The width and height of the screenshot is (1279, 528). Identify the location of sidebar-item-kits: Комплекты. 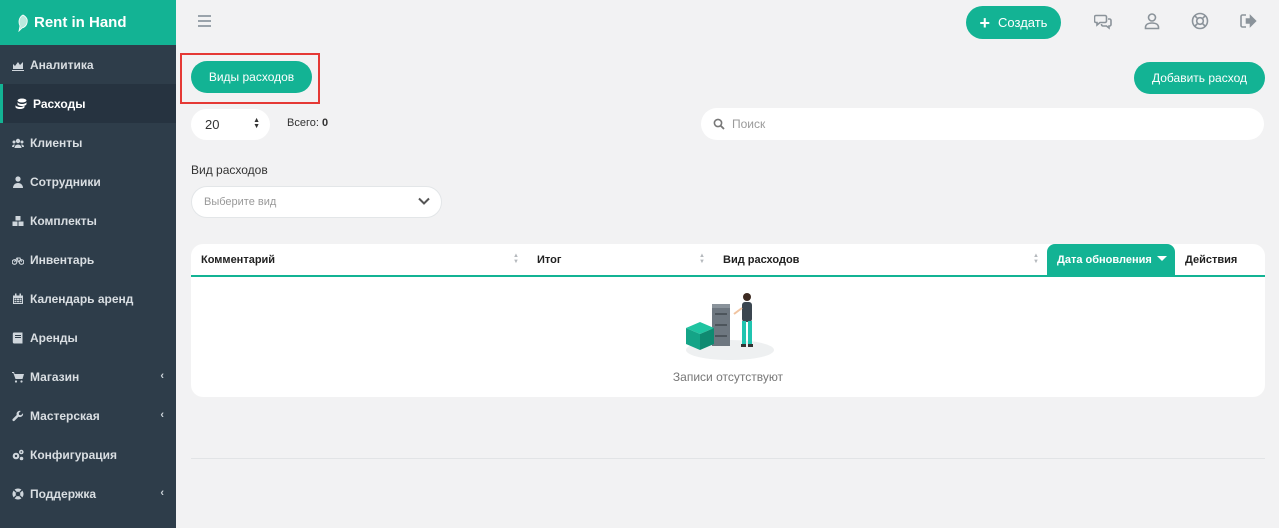
(88, 220).